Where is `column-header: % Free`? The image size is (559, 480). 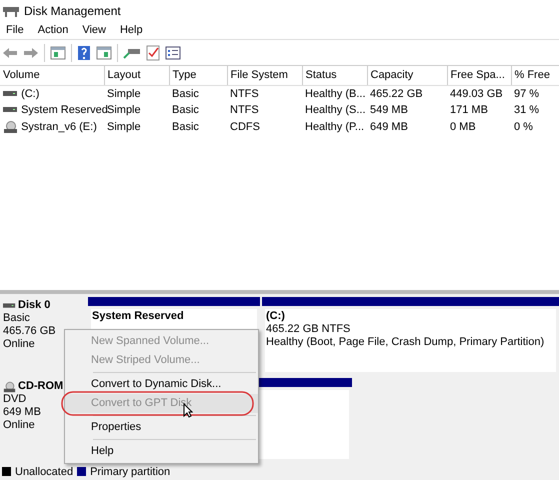
column-header: % Free is located at coordinates (535, 75).